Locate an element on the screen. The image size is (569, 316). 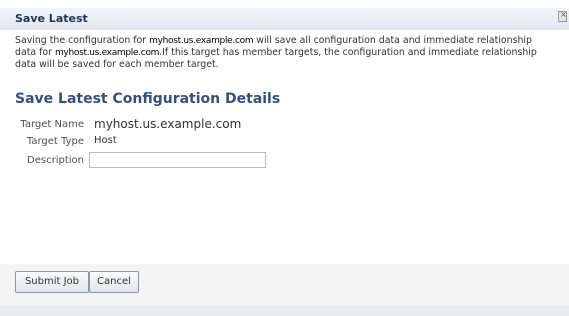
dialog-title: Save Latest is located at coordinates (51, 18).